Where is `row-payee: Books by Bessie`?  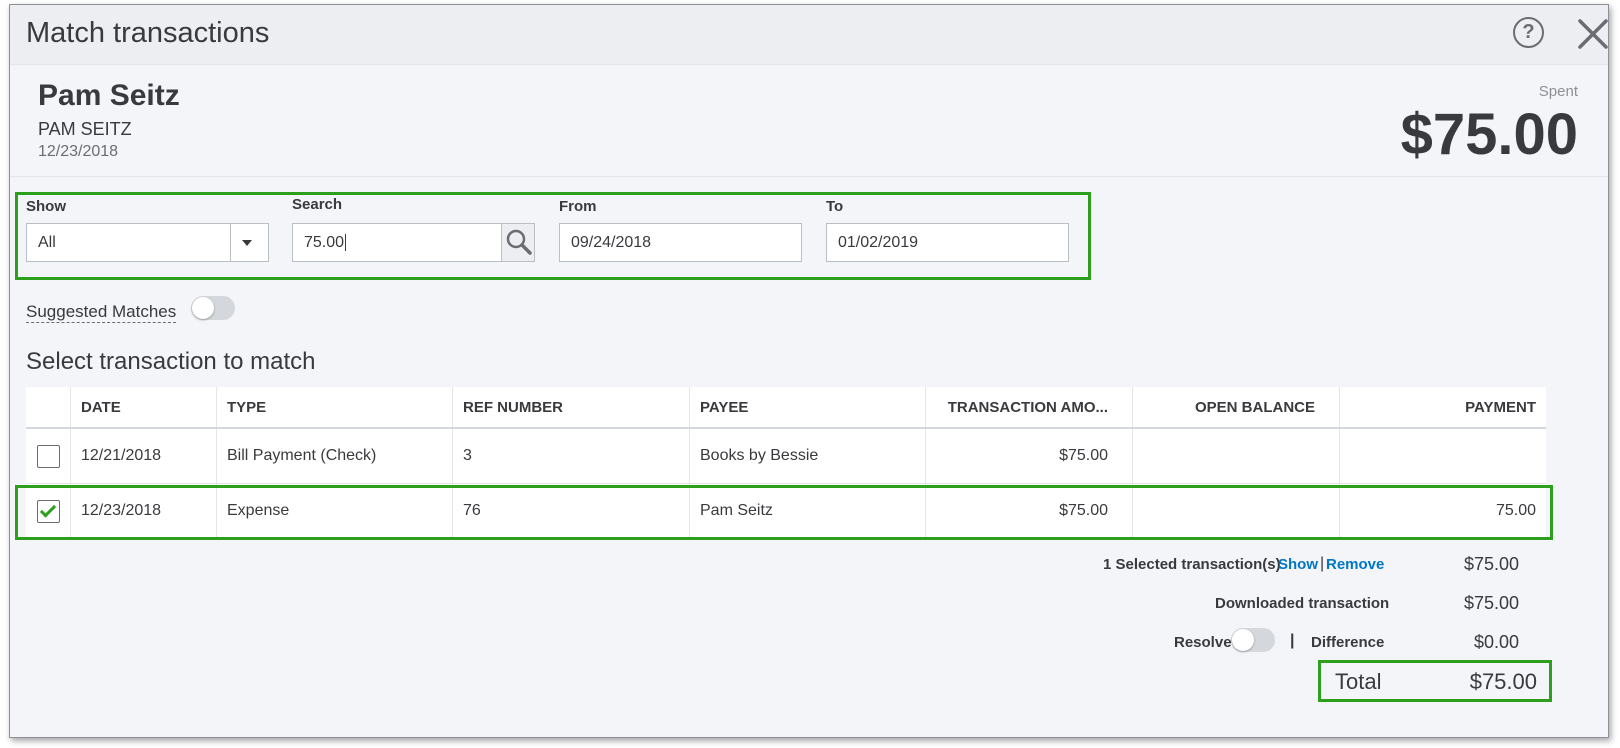 row-payee: Books by Bessie is located at coordinates (807, 456).